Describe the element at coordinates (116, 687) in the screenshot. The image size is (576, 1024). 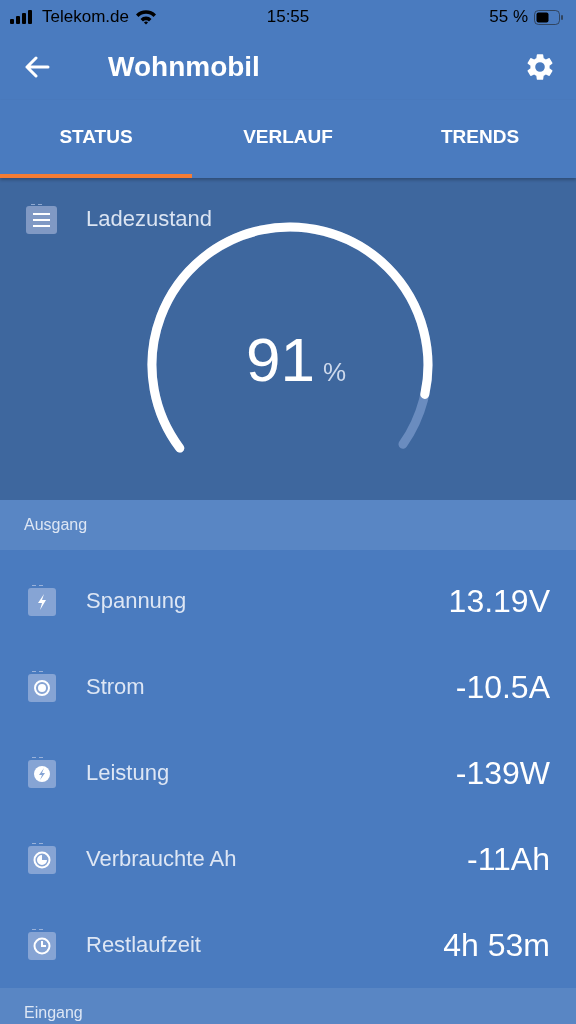
I see `reading-label: Strom` at that location.